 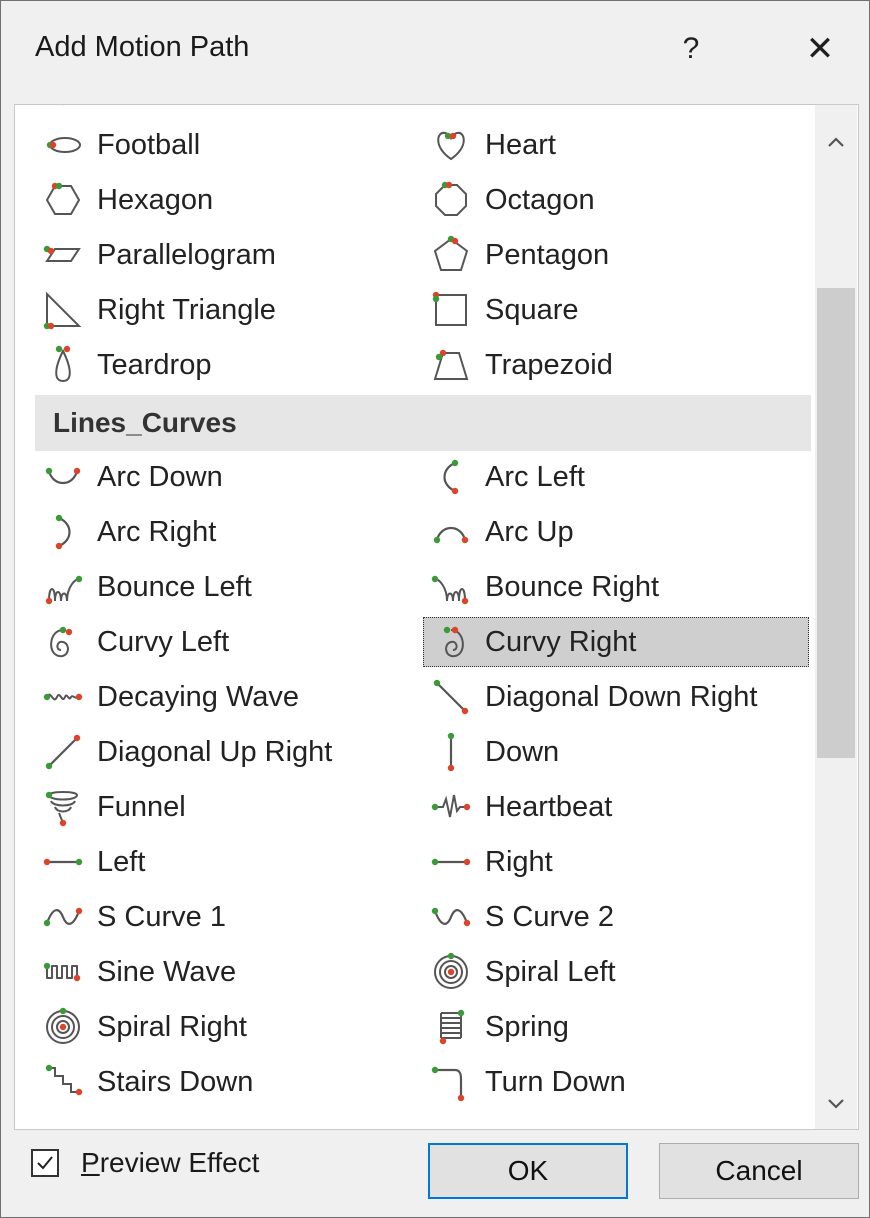 What do you see at coordinates (616, 477) in the screenshot?
I see `list-item-arc-left: Arc Left` at bounding box center [616, 477].